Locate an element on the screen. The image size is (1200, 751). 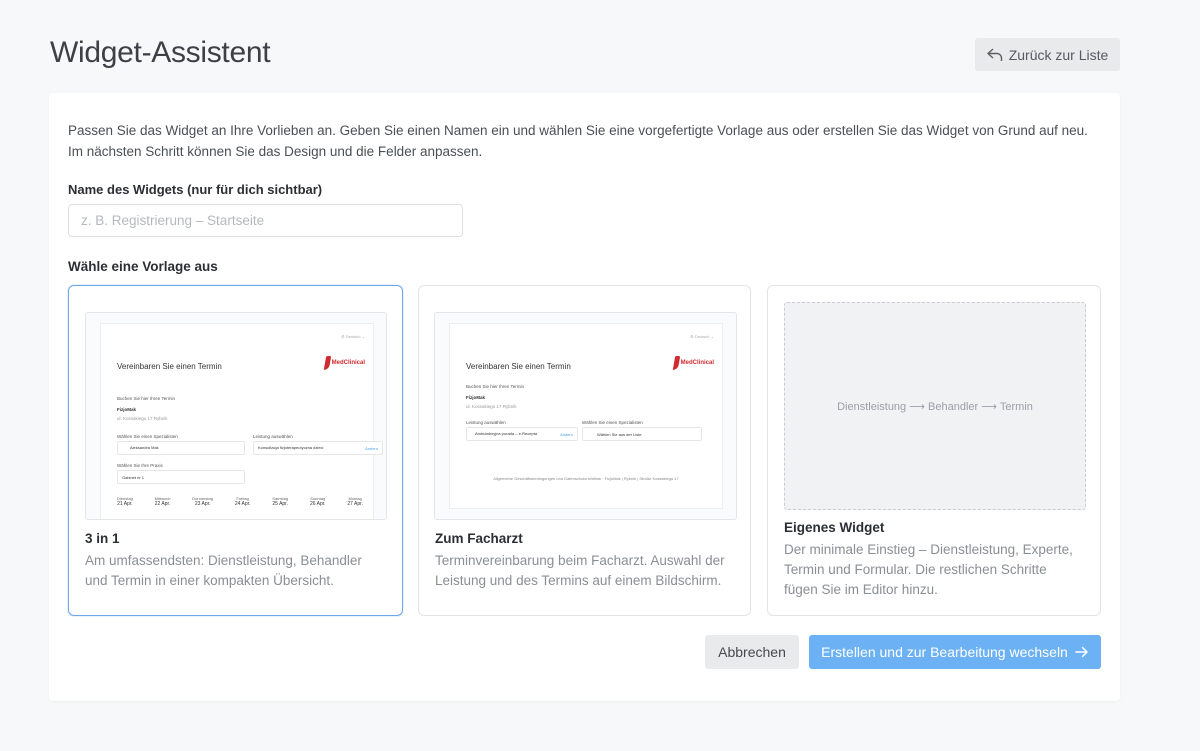
back-to-list-label: Zurück zur Liste is located at coordinates (1058, 54).